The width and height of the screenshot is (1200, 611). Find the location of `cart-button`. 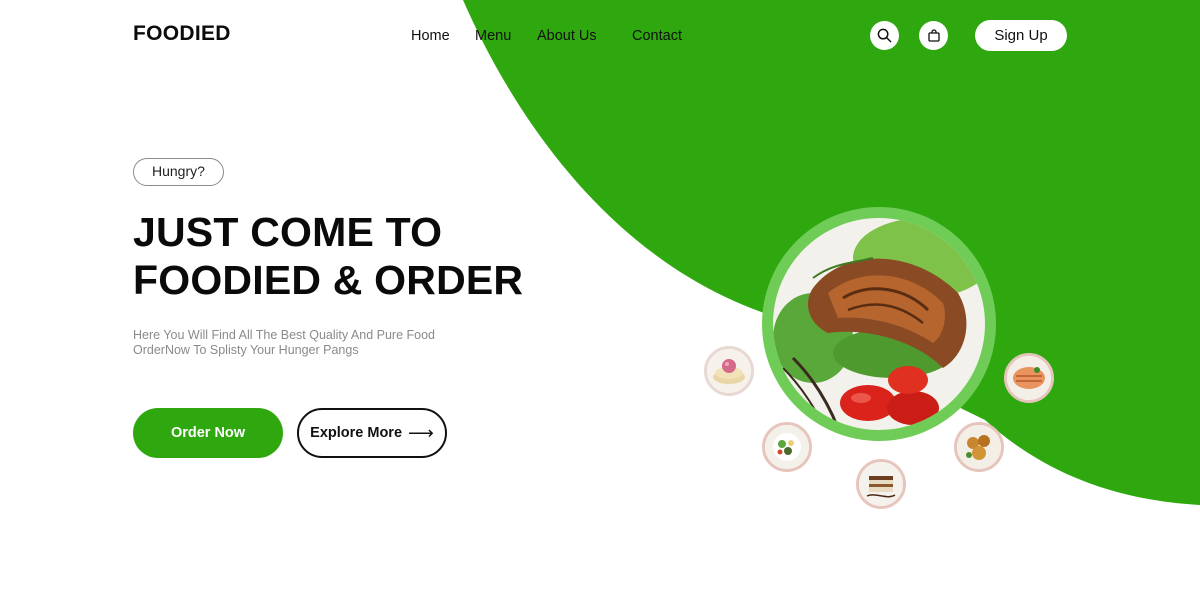

cart-button is located at coordinates (933, 35).